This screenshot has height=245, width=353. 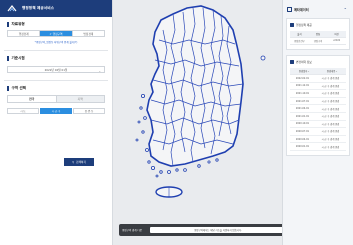 I want to click on history-col-change-label: 변경내용, so click(x=331, y=71).